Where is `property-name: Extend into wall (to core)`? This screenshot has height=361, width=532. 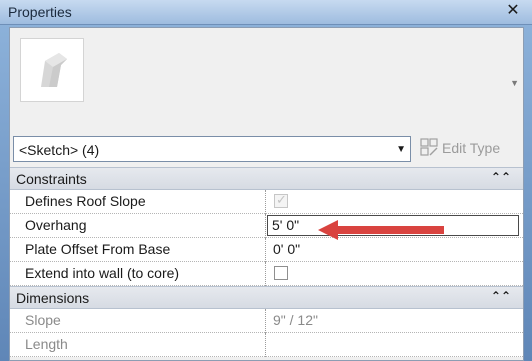 property-name: Extend into wall (to core) is located at coordinates (102, 273).